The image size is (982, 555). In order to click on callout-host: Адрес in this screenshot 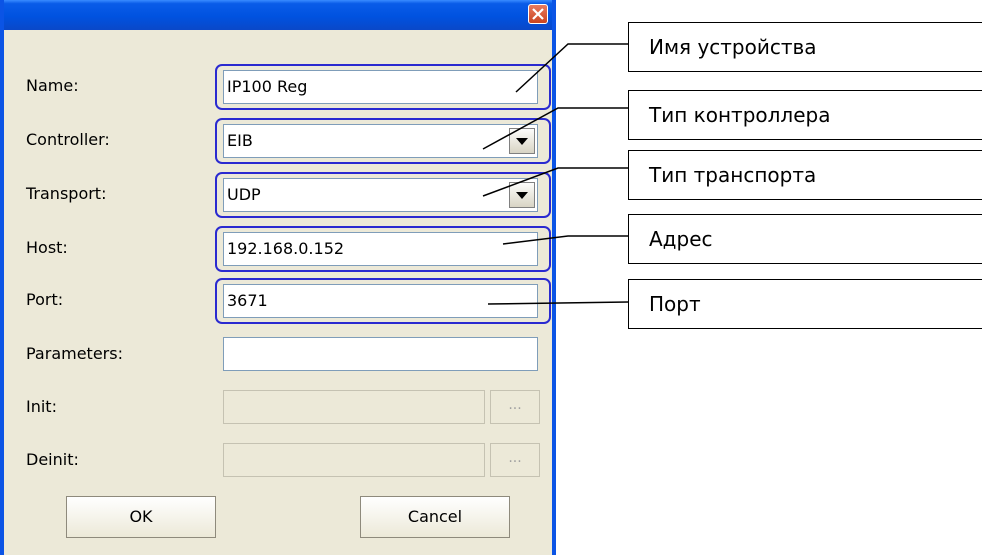, I will do `click(805, 239)`.